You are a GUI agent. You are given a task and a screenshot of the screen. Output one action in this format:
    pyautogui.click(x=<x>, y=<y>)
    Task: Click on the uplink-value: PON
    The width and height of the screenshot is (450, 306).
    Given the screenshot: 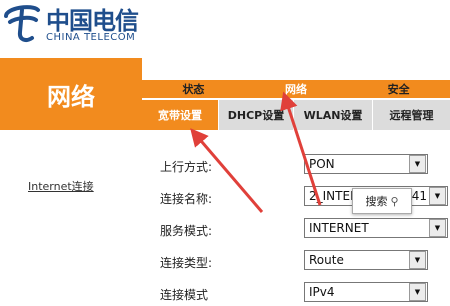 What is the action you would take?
    pyautogui.click(x=322, y=164)
    